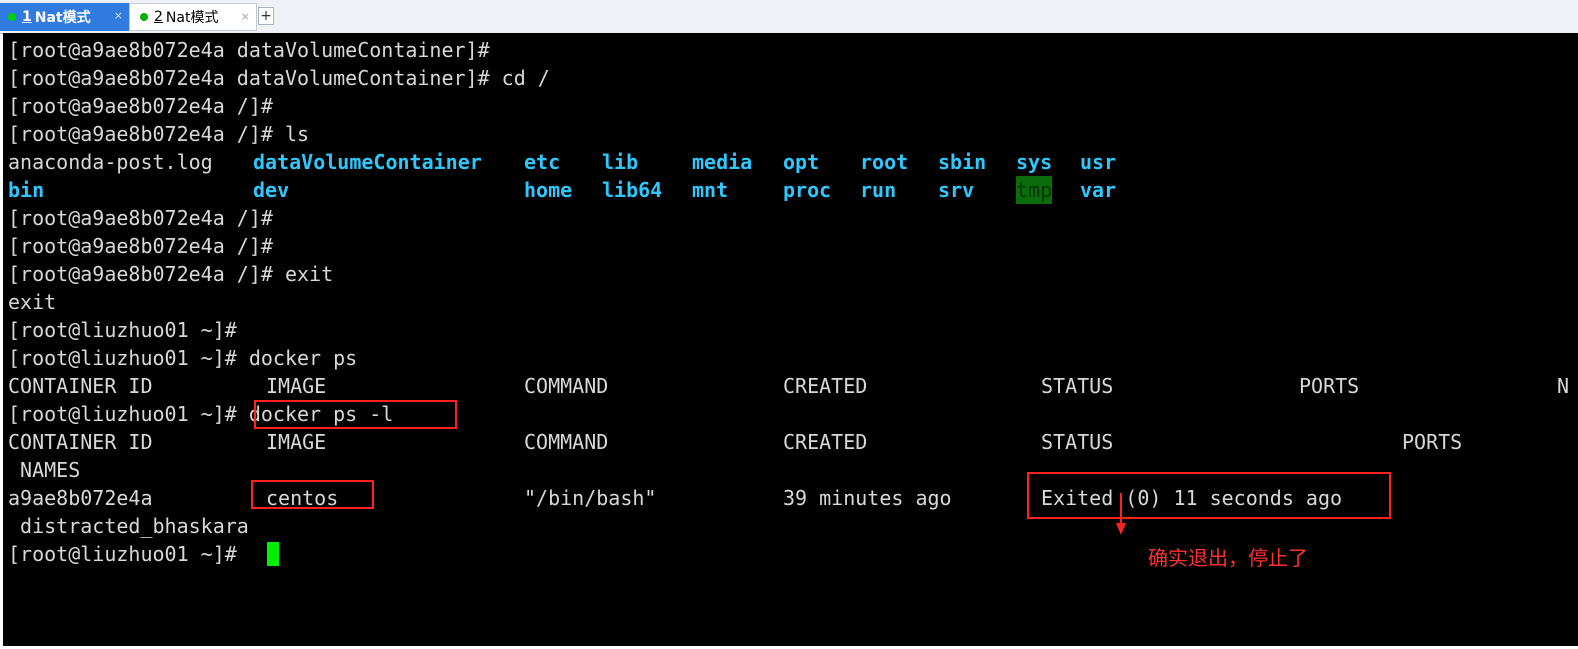  Describe the element at coordinates (249, 50) in the screenshot. I see `terminal-line: [root@a9ae8b072e4a dataVolumeContainer]#` at that location.